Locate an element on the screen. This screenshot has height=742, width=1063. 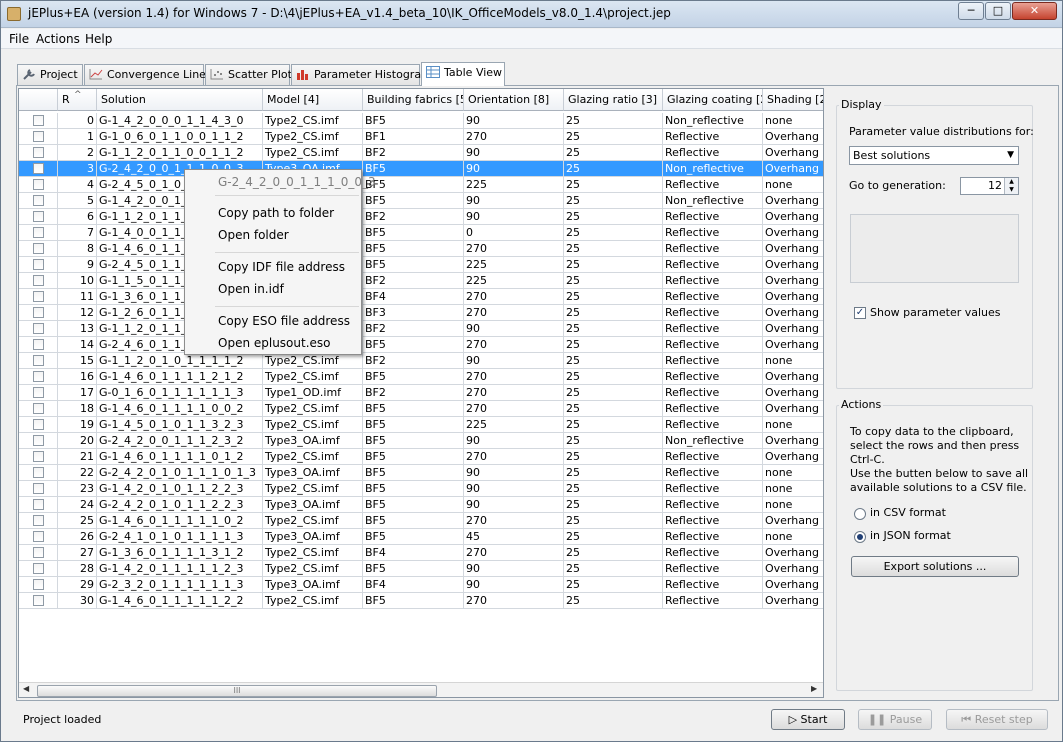
start-button: ▷ Start is located at coordinates (808, 719).